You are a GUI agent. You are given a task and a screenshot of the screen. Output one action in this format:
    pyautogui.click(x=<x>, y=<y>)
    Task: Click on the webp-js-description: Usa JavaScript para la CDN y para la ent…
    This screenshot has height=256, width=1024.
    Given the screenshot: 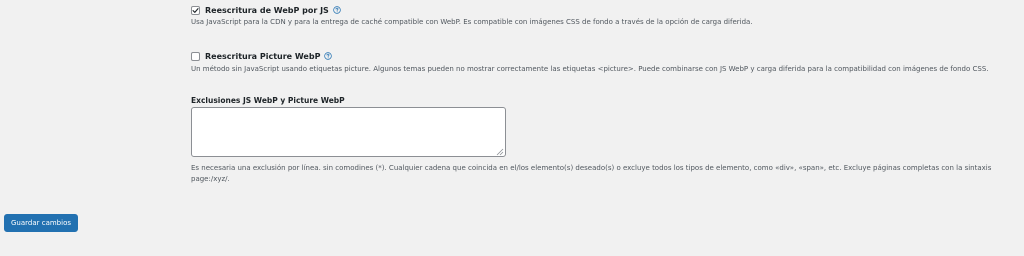 What is the action you would take?
    pyautogui.click(x=472, y=22)
    